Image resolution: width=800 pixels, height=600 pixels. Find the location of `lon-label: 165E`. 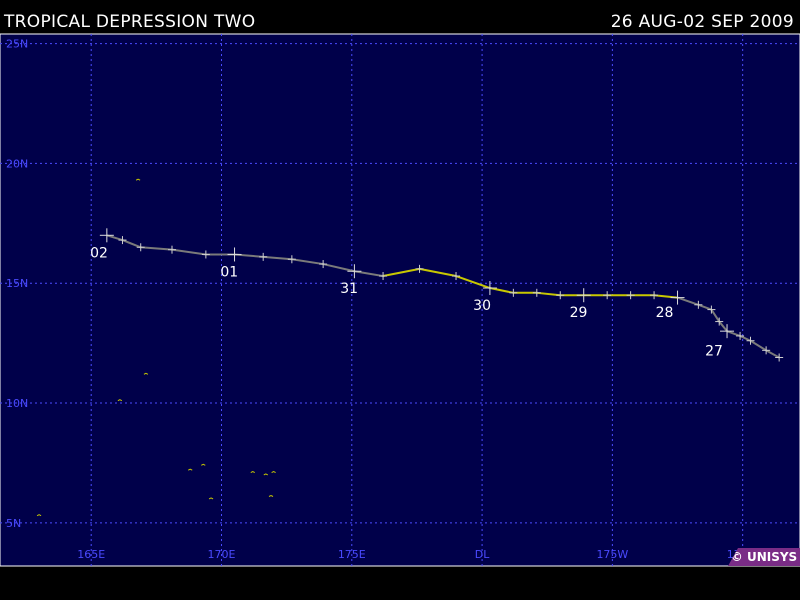

lon-label: 165E is located at coordinates (91, 554).